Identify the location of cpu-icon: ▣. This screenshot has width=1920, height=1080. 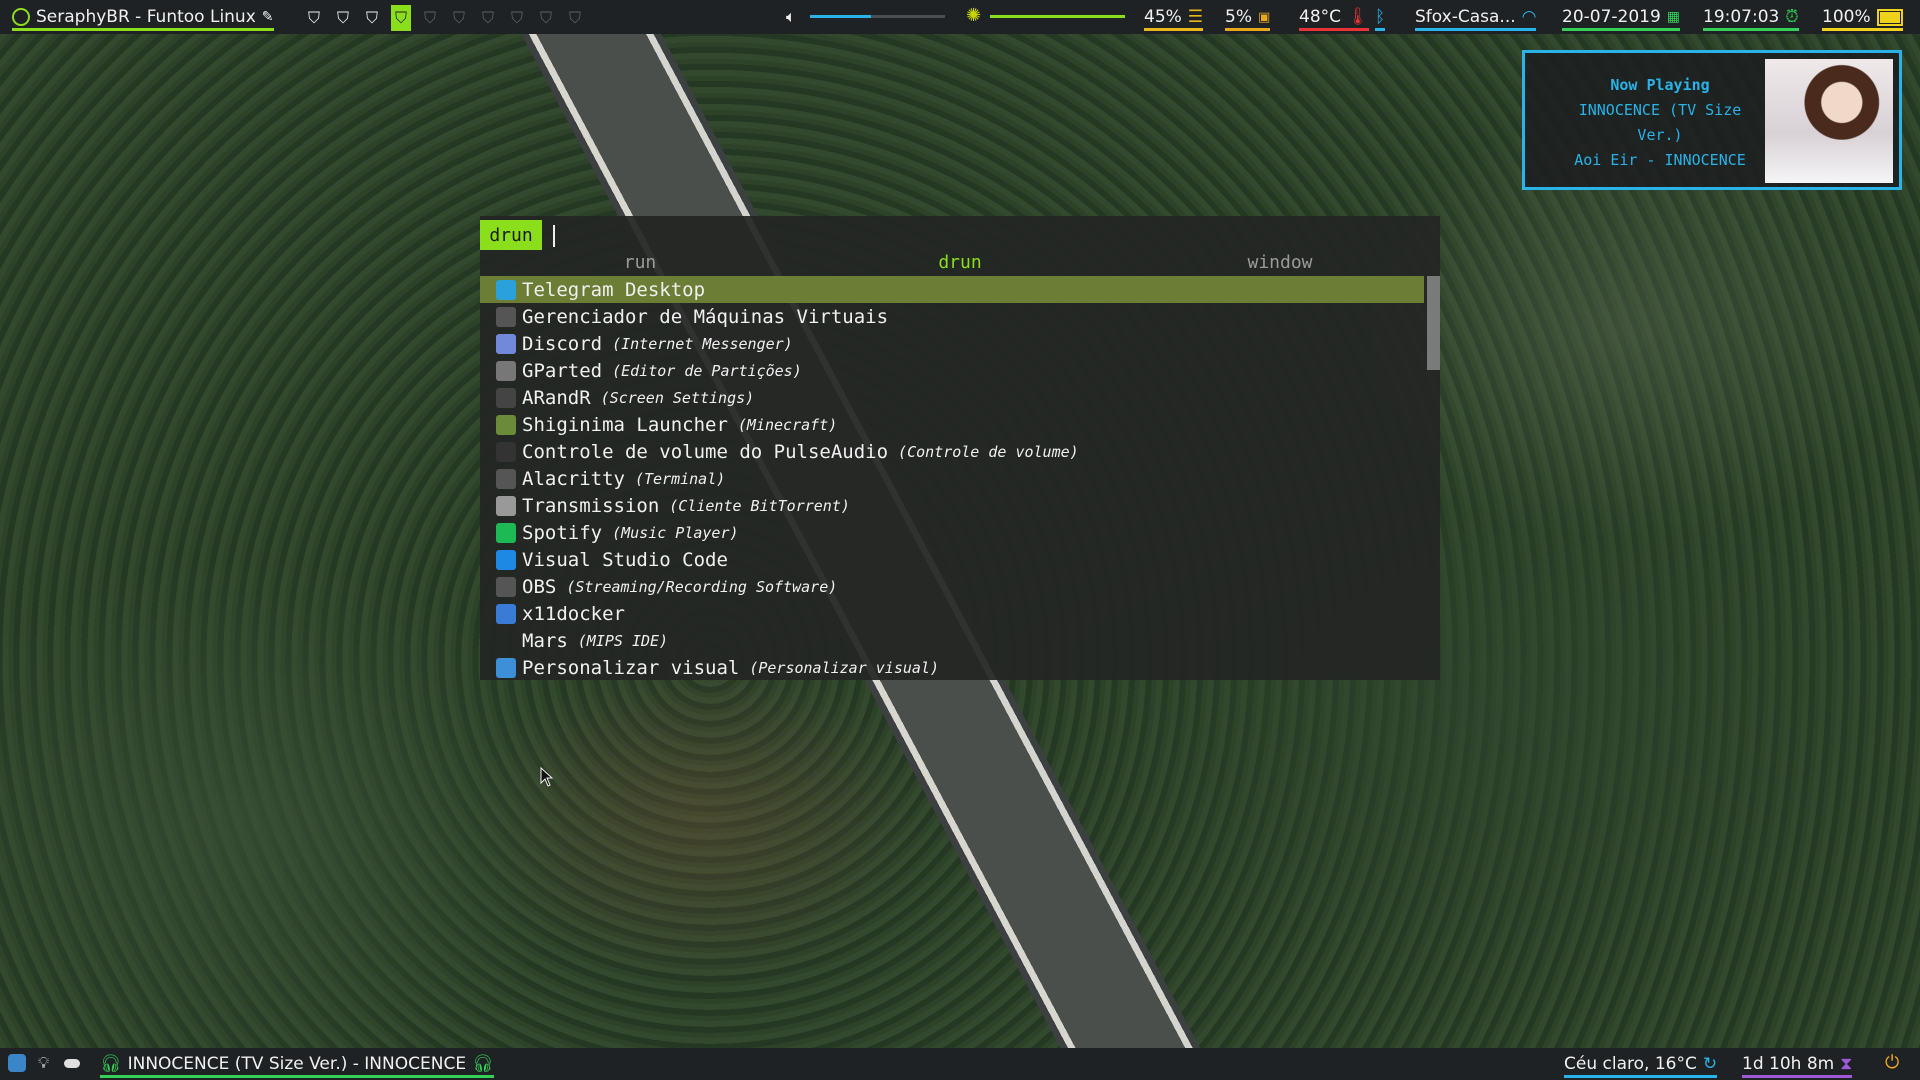
(1264, 17).